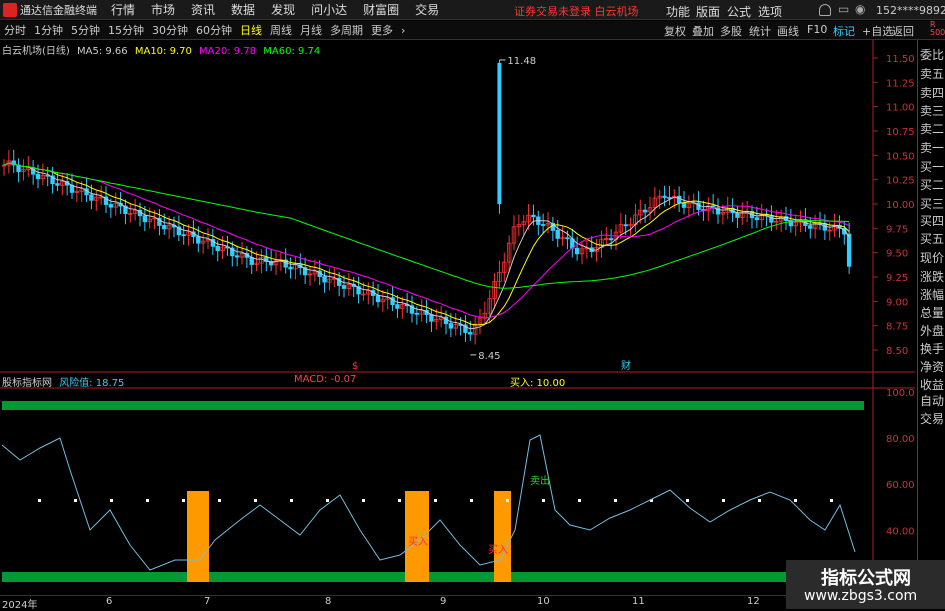  What do you see at coordinates (932, 220) in the screenshot?
I see `side-label-9: 买四` at bounding box center [932, 220].